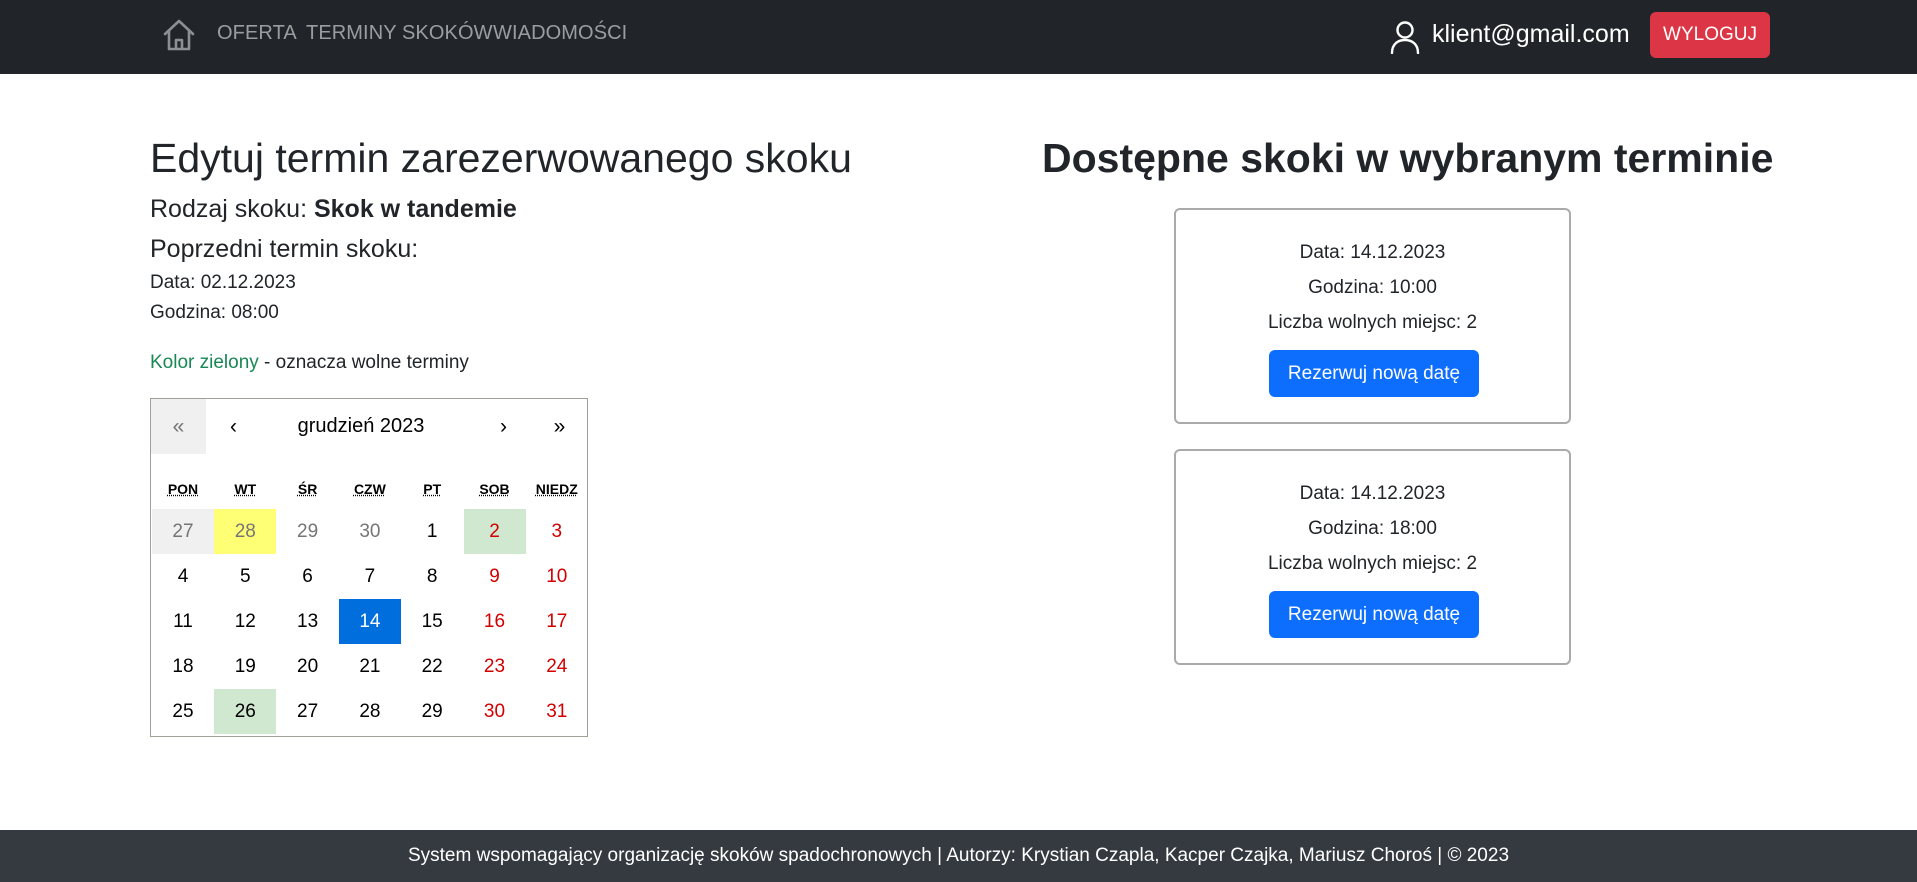  Describe the element at coordinates (1405, 37) in the screenshot. I see `user-icon` at that location.